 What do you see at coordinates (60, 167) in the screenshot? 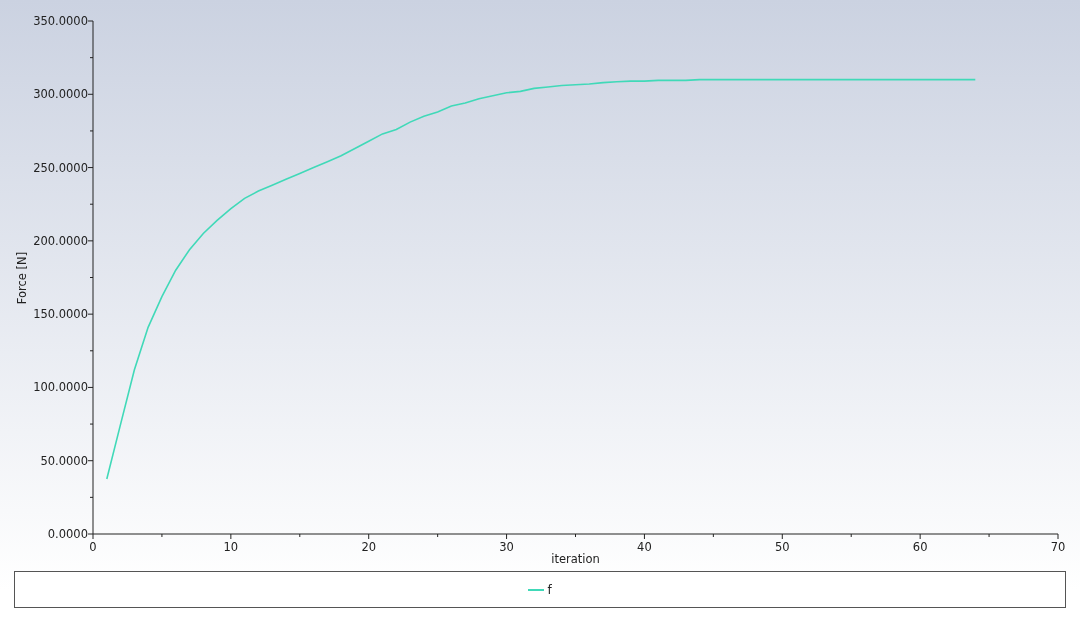
I see `y-tick-label: 250.0000` at bounding box center [60, 167].